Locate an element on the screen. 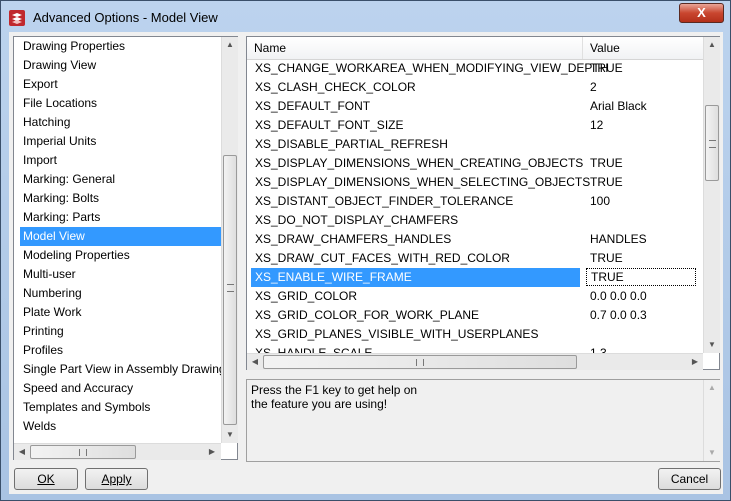 This screenshot has width=731, height=501. setting-value: 2 is located at coordinates (593, 87).